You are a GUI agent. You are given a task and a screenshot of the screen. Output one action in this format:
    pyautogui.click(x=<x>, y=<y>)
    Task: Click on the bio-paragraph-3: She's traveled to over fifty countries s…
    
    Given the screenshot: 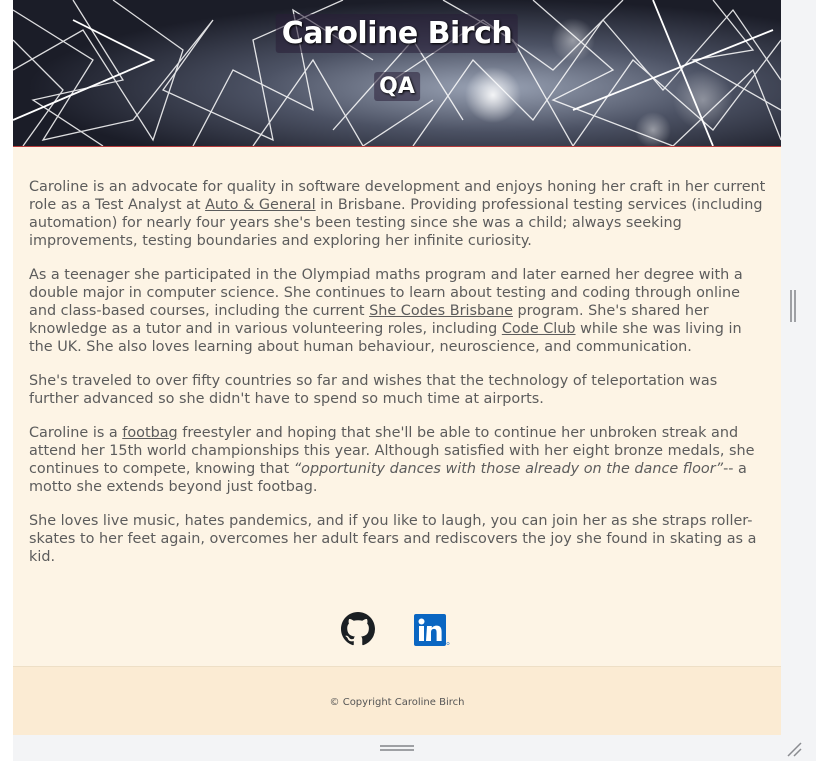 What is the action you would take?
    pyautogui.click(x=373, y=390)
    